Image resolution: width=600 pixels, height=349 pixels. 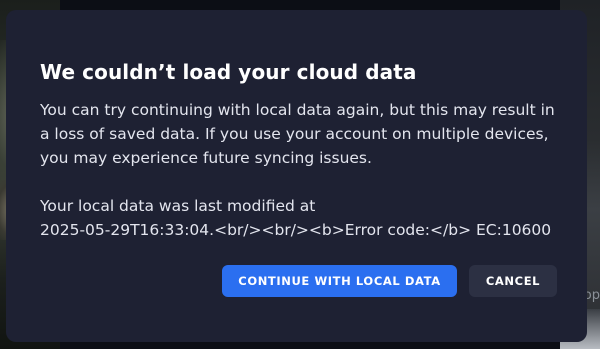 What do you see at coordinates (513, 281) in the screenshot?
I see `cancel-button: CANCEL` at bounding box center [513, 281].